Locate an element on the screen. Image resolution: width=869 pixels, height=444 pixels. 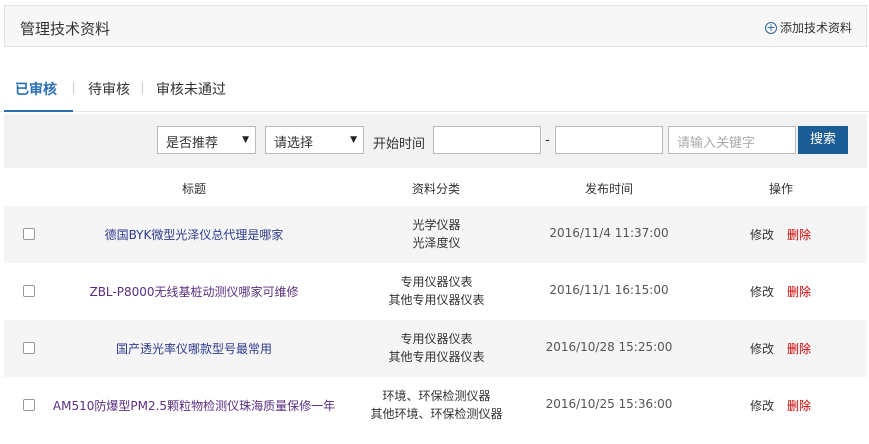
category-primary: 环境、环保检测仪器 is located at coordinates (436, 396).